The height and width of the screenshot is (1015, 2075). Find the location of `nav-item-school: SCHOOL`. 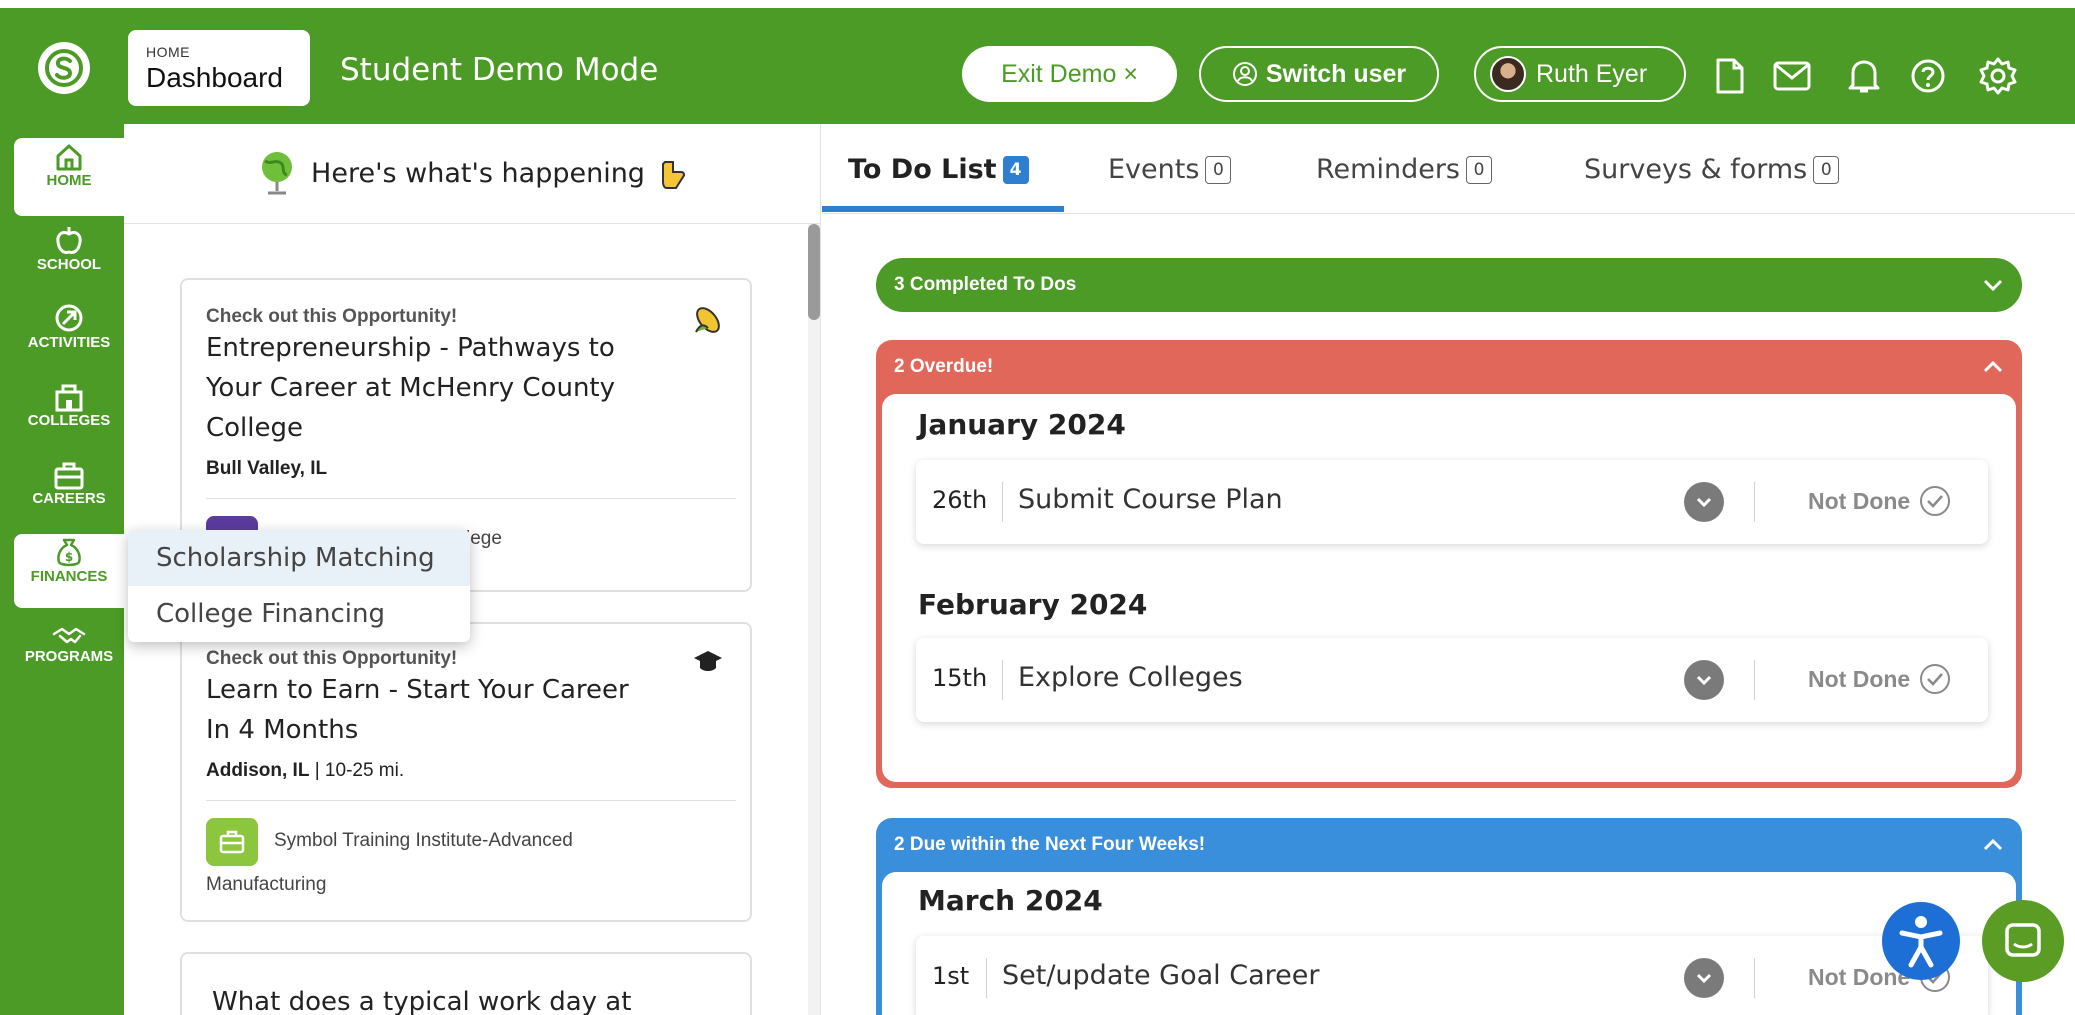

nav-item-school: SCHOOL is located at coordinates (69, 258).